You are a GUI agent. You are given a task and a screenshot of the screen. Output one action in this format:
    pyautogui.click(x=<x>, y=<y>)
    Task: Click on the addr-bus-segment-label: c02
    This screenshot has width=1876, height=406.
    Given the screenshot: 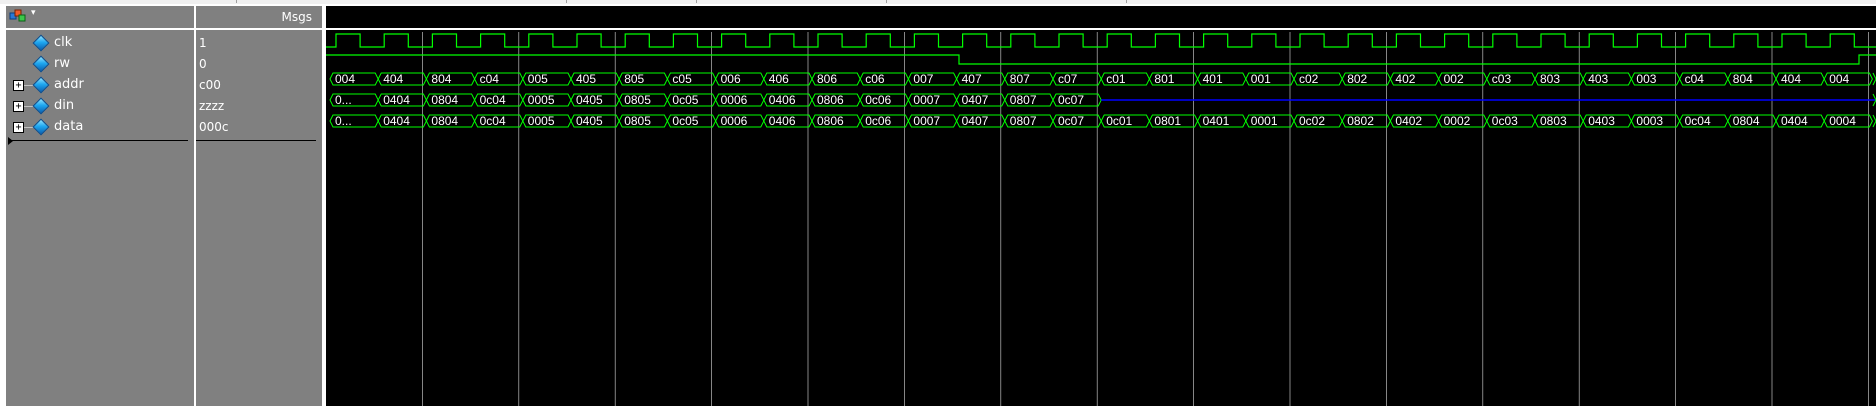 What is the action you would take?
    pyautogui.click(x=1309, y=79)
    